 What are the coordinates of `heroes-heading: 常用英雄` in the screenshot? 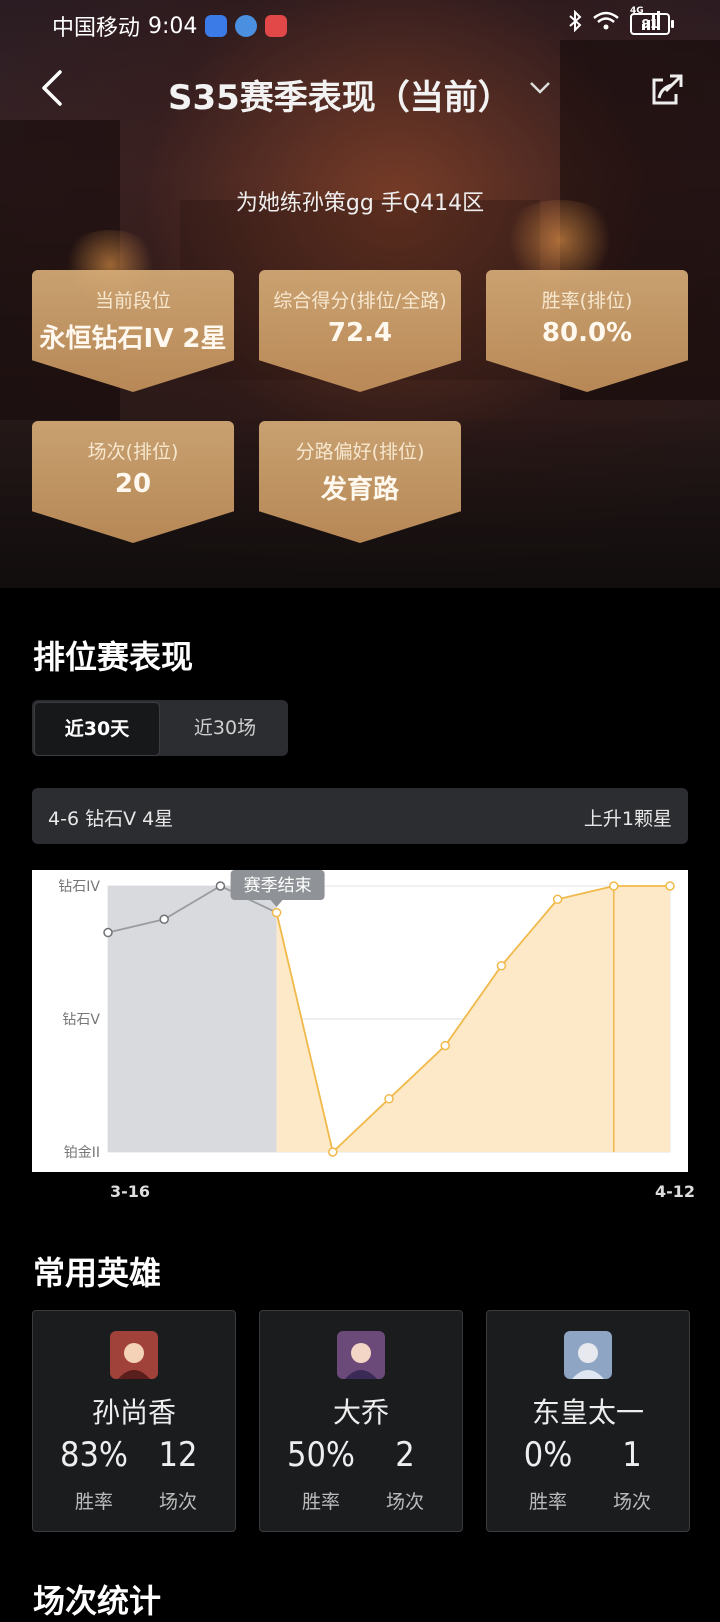 It's located at (97, 1273).